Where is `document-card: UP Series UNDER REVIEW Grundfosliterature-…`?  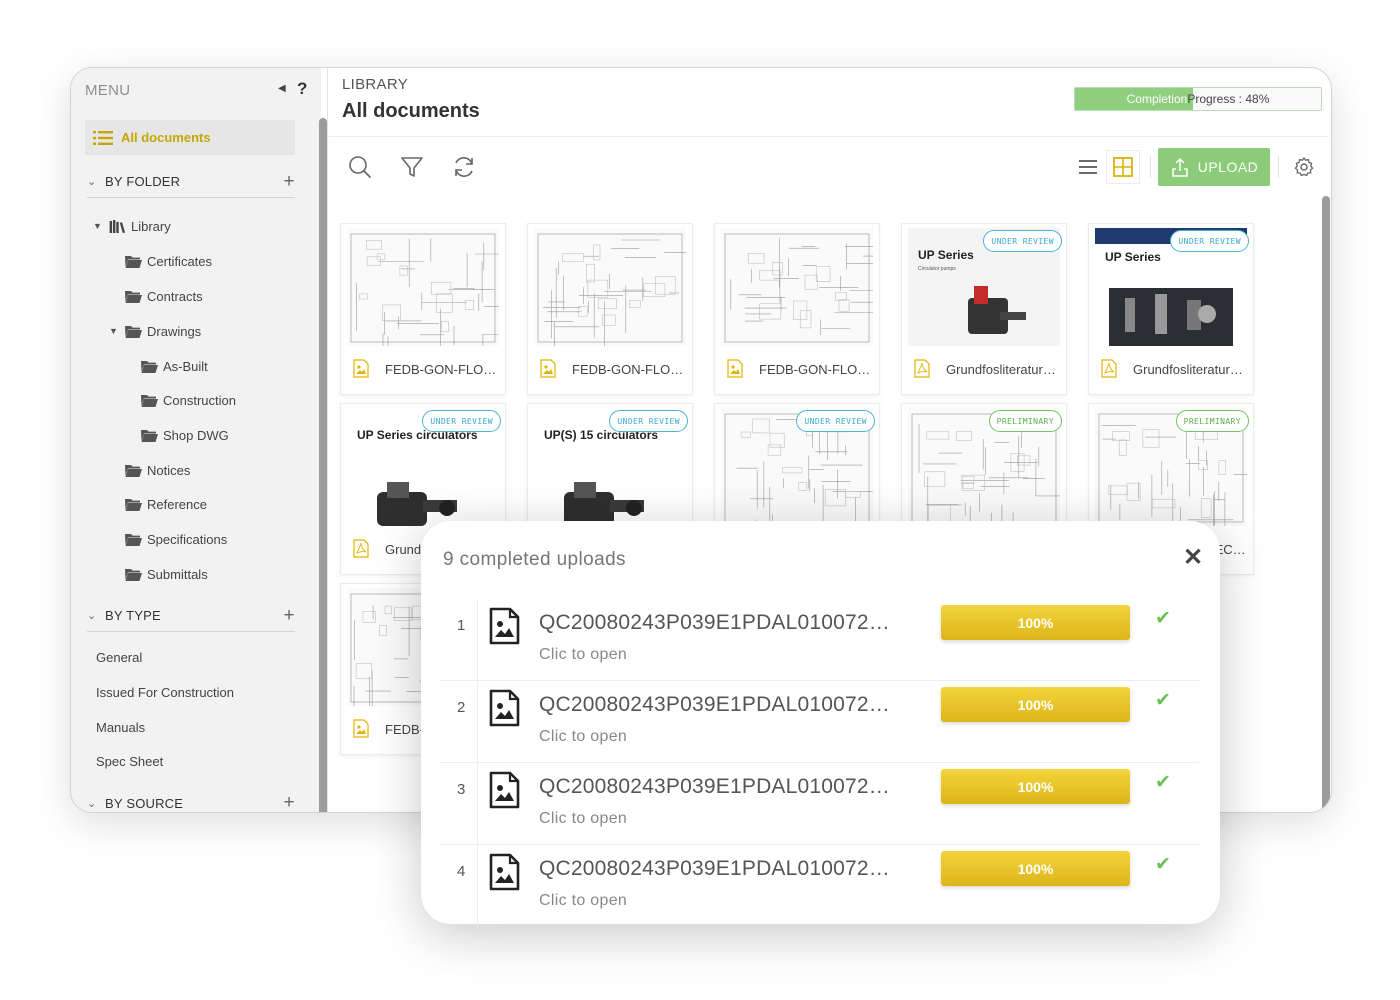
document-card: UP Series UNDER REVIEW Grundfosliterature-… is located at coordinates (1171, 309).